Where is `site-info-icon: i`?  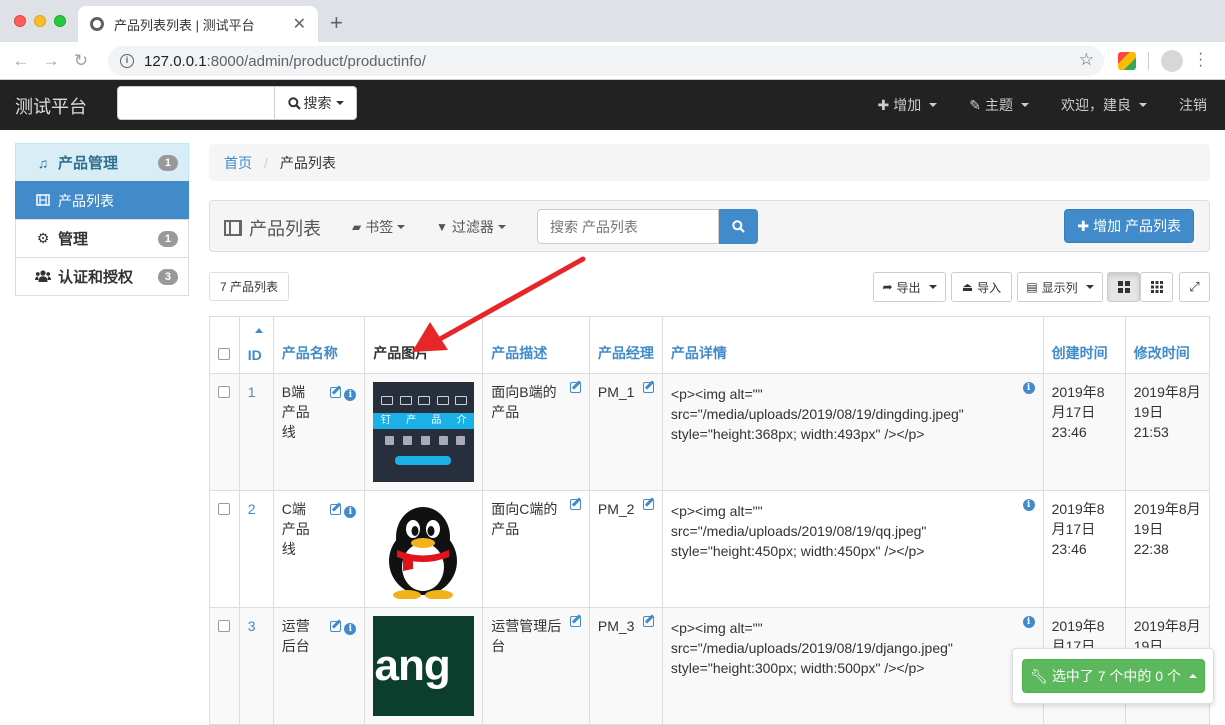
site-info-icon: i is located at coordinates (127, 61).